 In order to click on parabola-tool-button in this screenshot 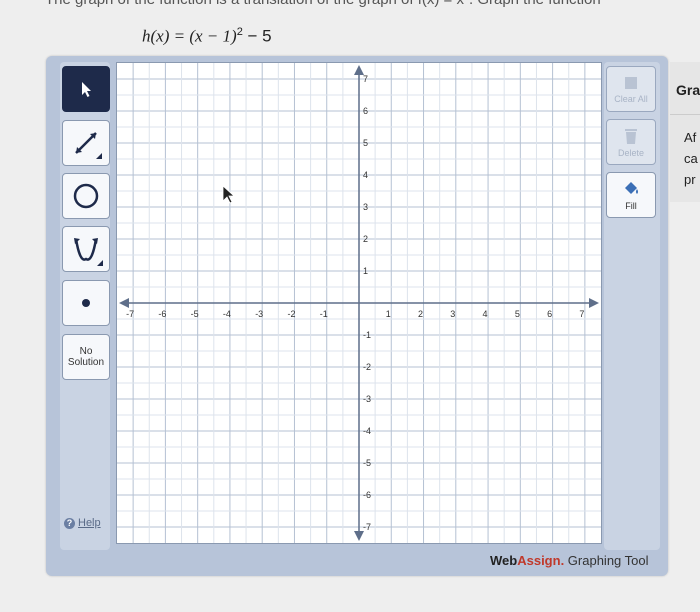, I will do `click(86, 249)`.